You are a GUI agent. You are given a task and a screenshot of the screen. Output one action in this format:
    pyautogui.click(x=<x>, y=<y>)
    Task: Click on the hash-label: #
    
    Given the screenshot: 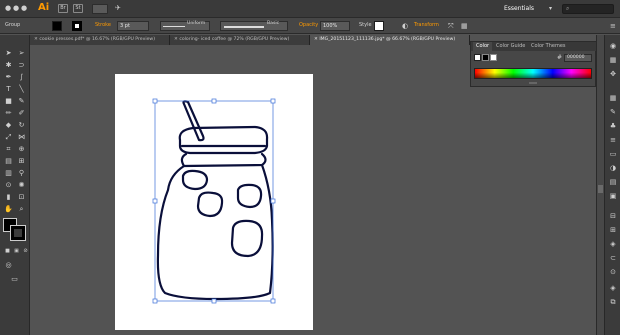 What is the action you would take?
    pyautogui.click(x=560, y=57)
    